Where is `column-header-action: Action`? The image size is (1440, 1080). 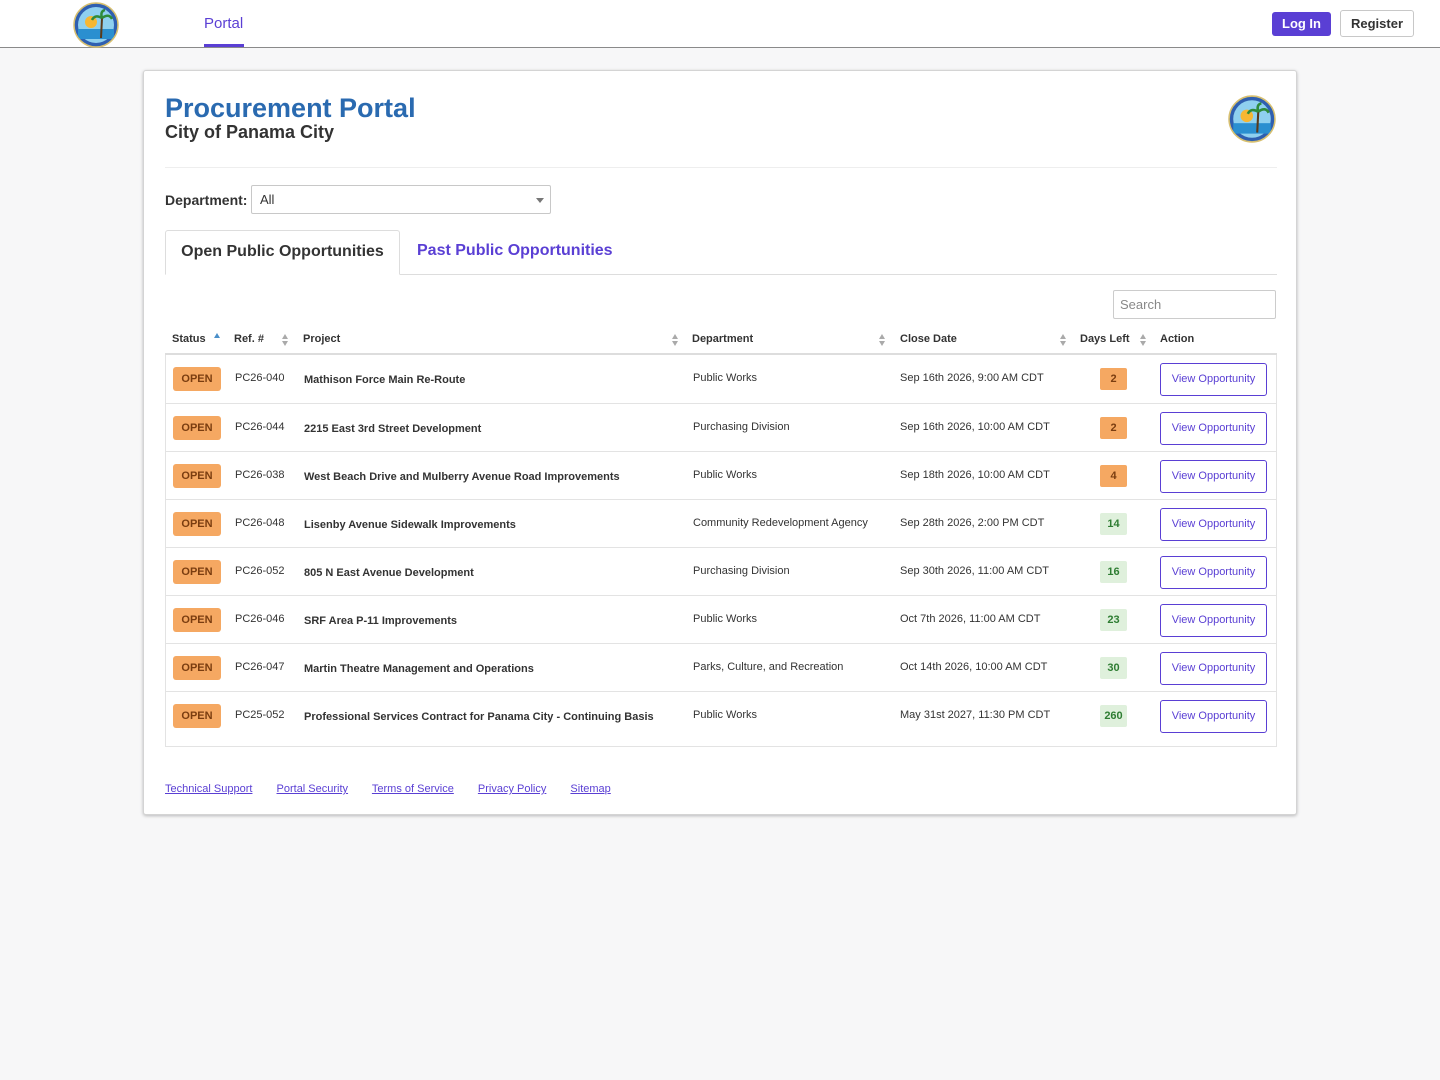 column-header-action: Action is located at coordinates (1177, 339).